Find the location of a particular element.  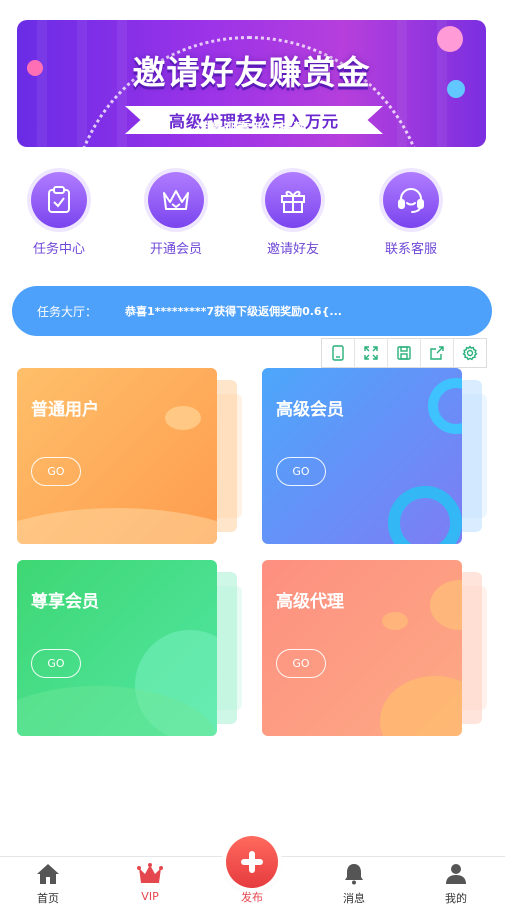

fullscreen-icon is located at coordinates (371, 353).